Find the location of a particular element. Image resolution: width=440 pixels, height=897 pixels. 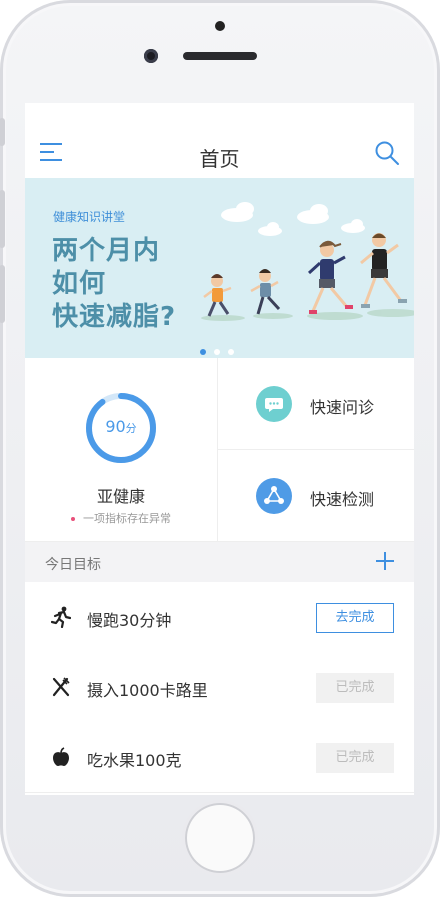

home-button is located at coordinates (220, 838).